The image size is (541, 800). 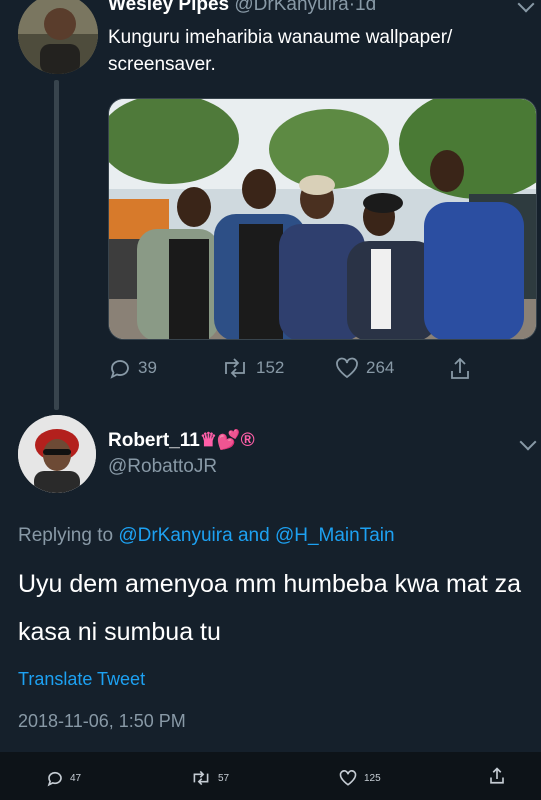 I want to click on reply-count: 47, so click(x=76, y=778).